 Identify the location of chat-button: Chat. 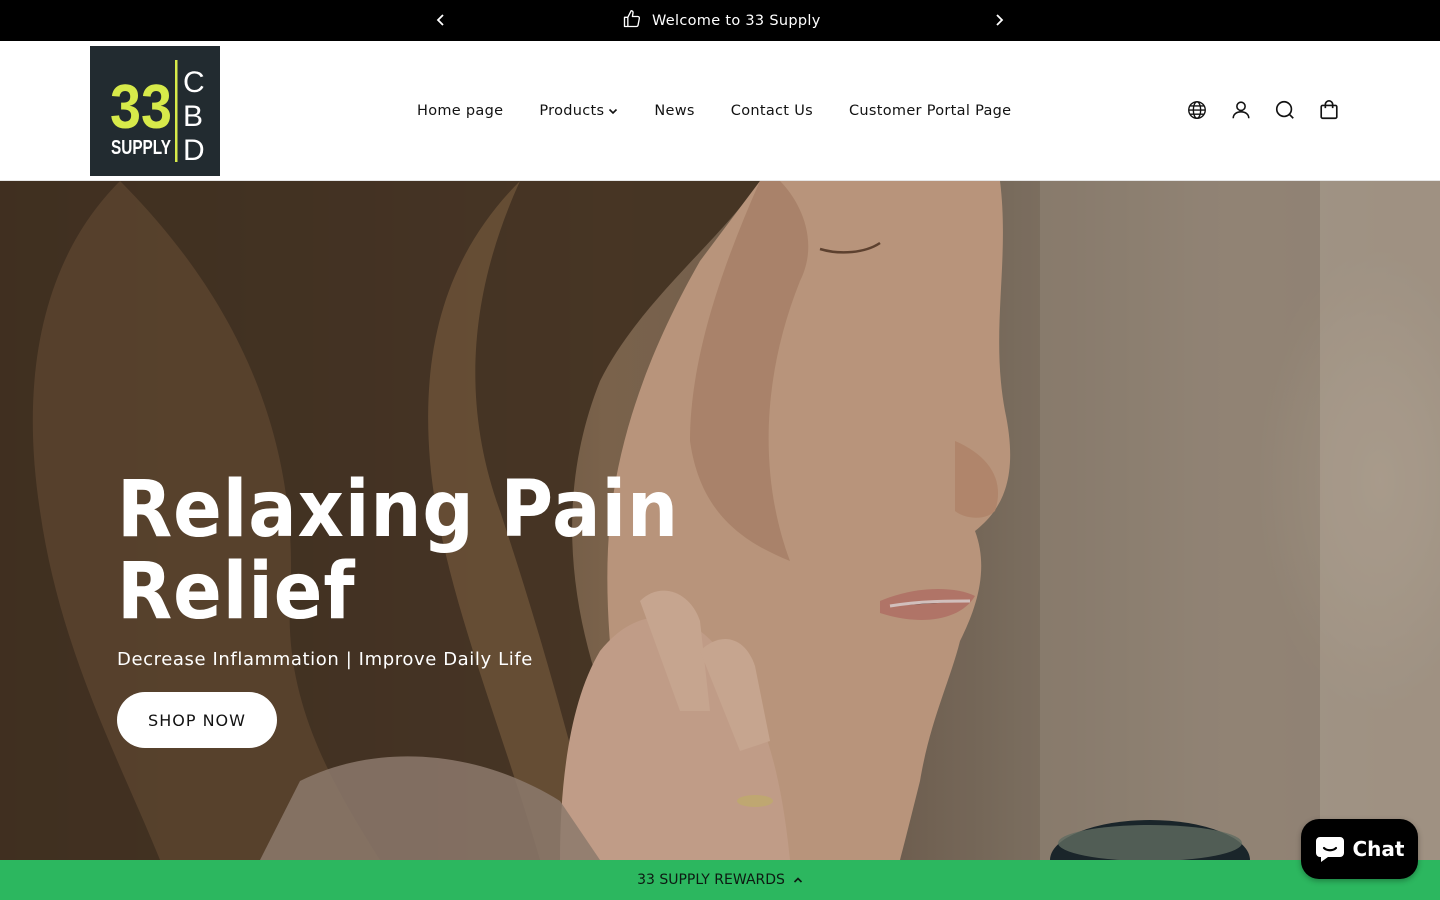
(1359, 849).